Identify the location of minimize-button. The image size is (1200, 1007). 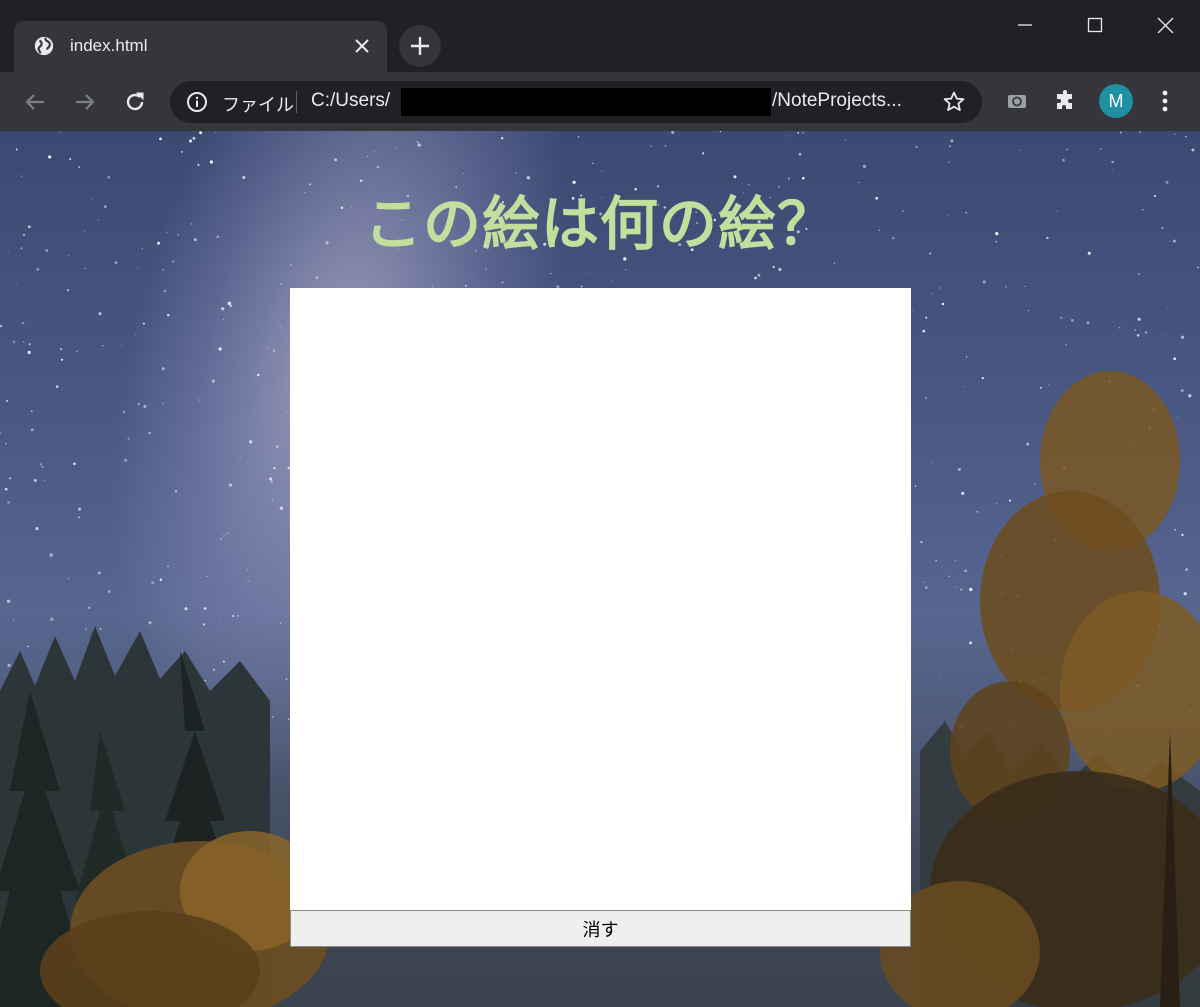
(1025, 25).